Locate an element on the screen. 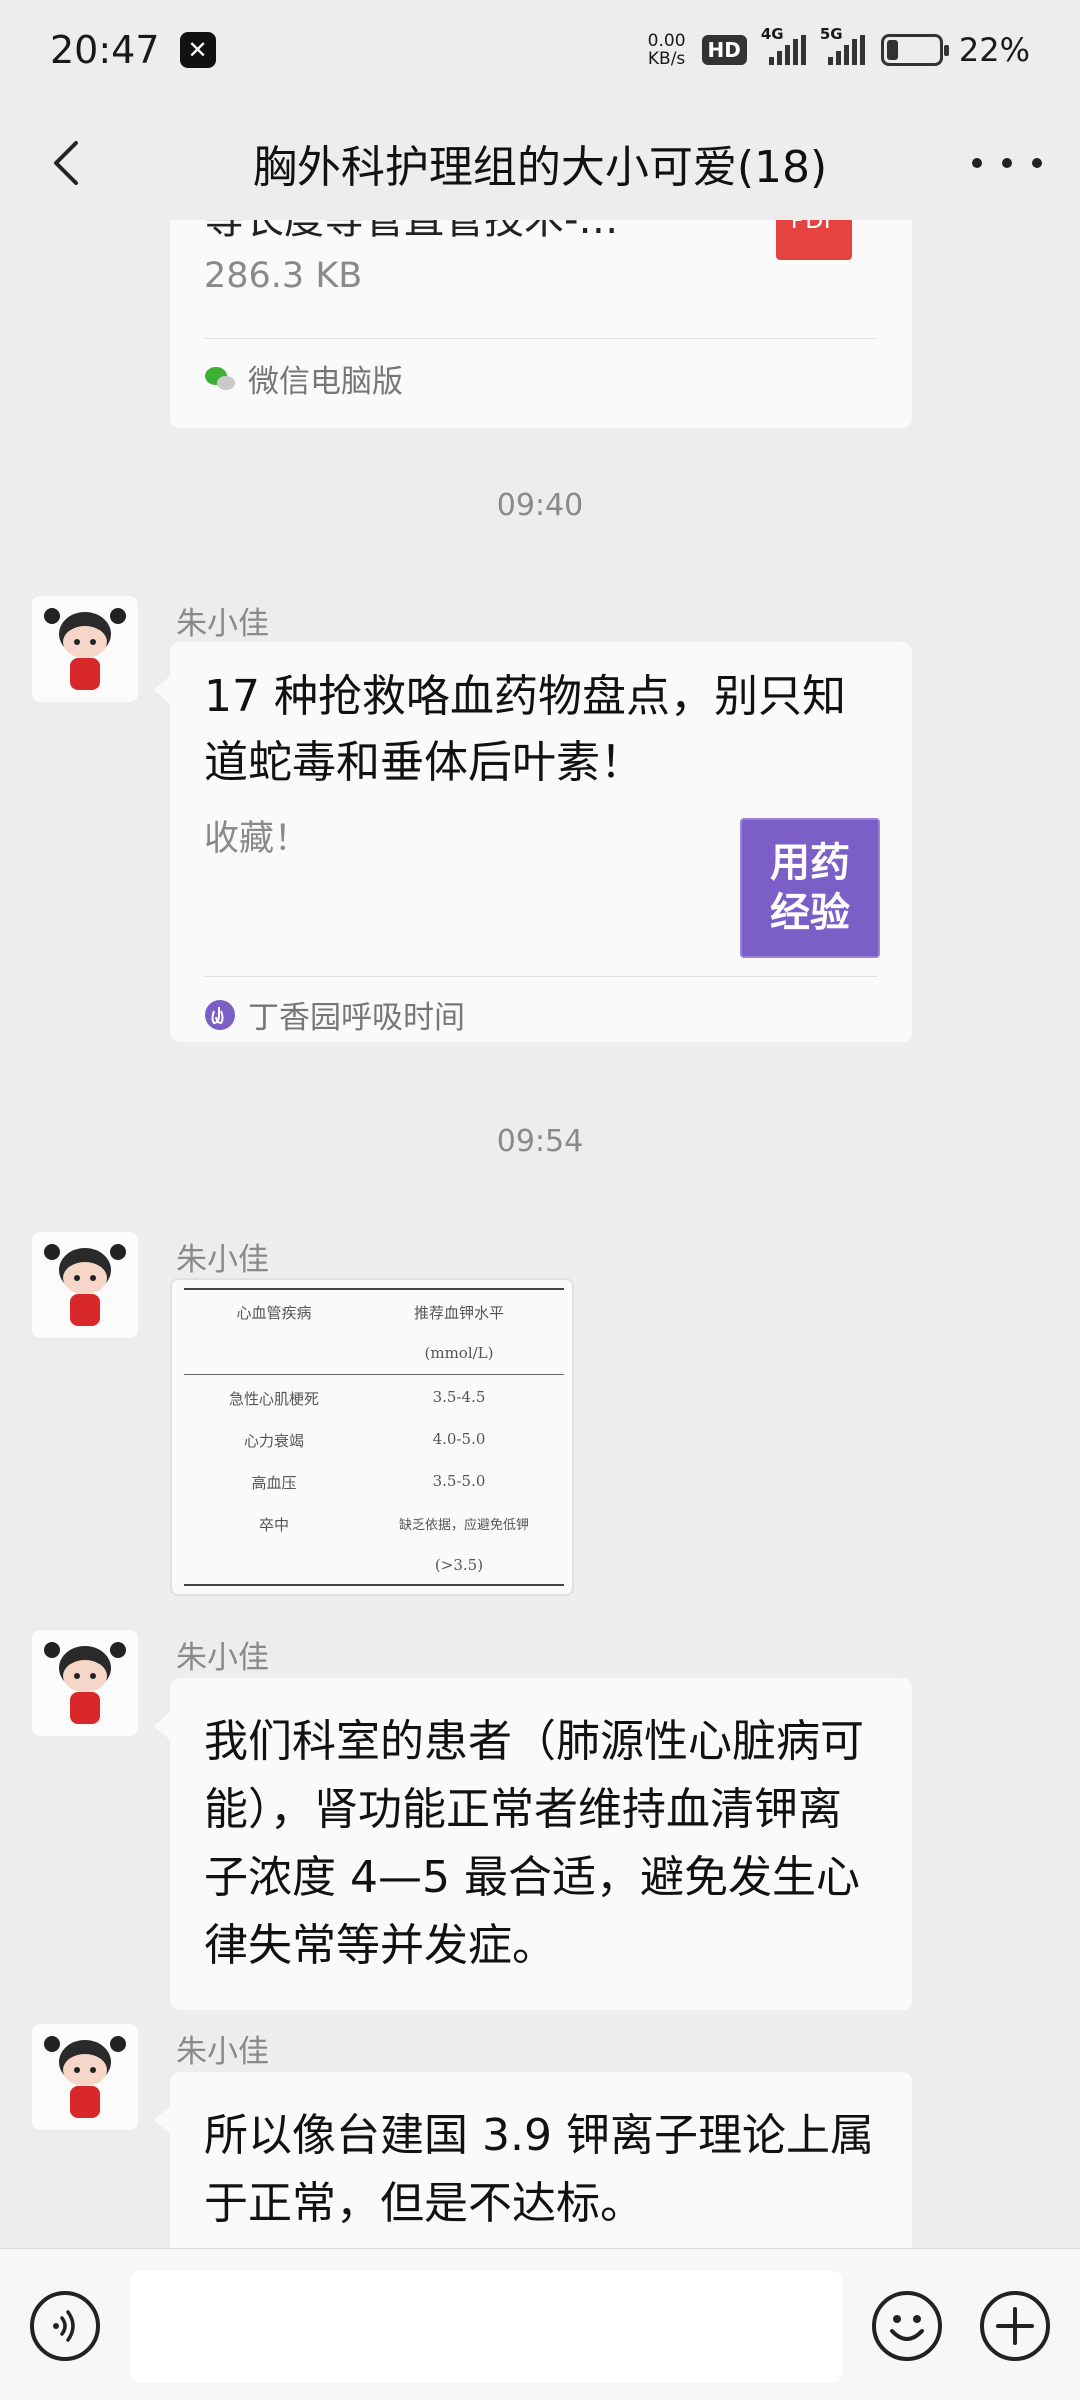 This screenshot has height=2400, width=1080. file-message-card: 等长度等管直管技术-… 286.3 KB PDF 微信电脑版 is located at coordinates (541, 324).